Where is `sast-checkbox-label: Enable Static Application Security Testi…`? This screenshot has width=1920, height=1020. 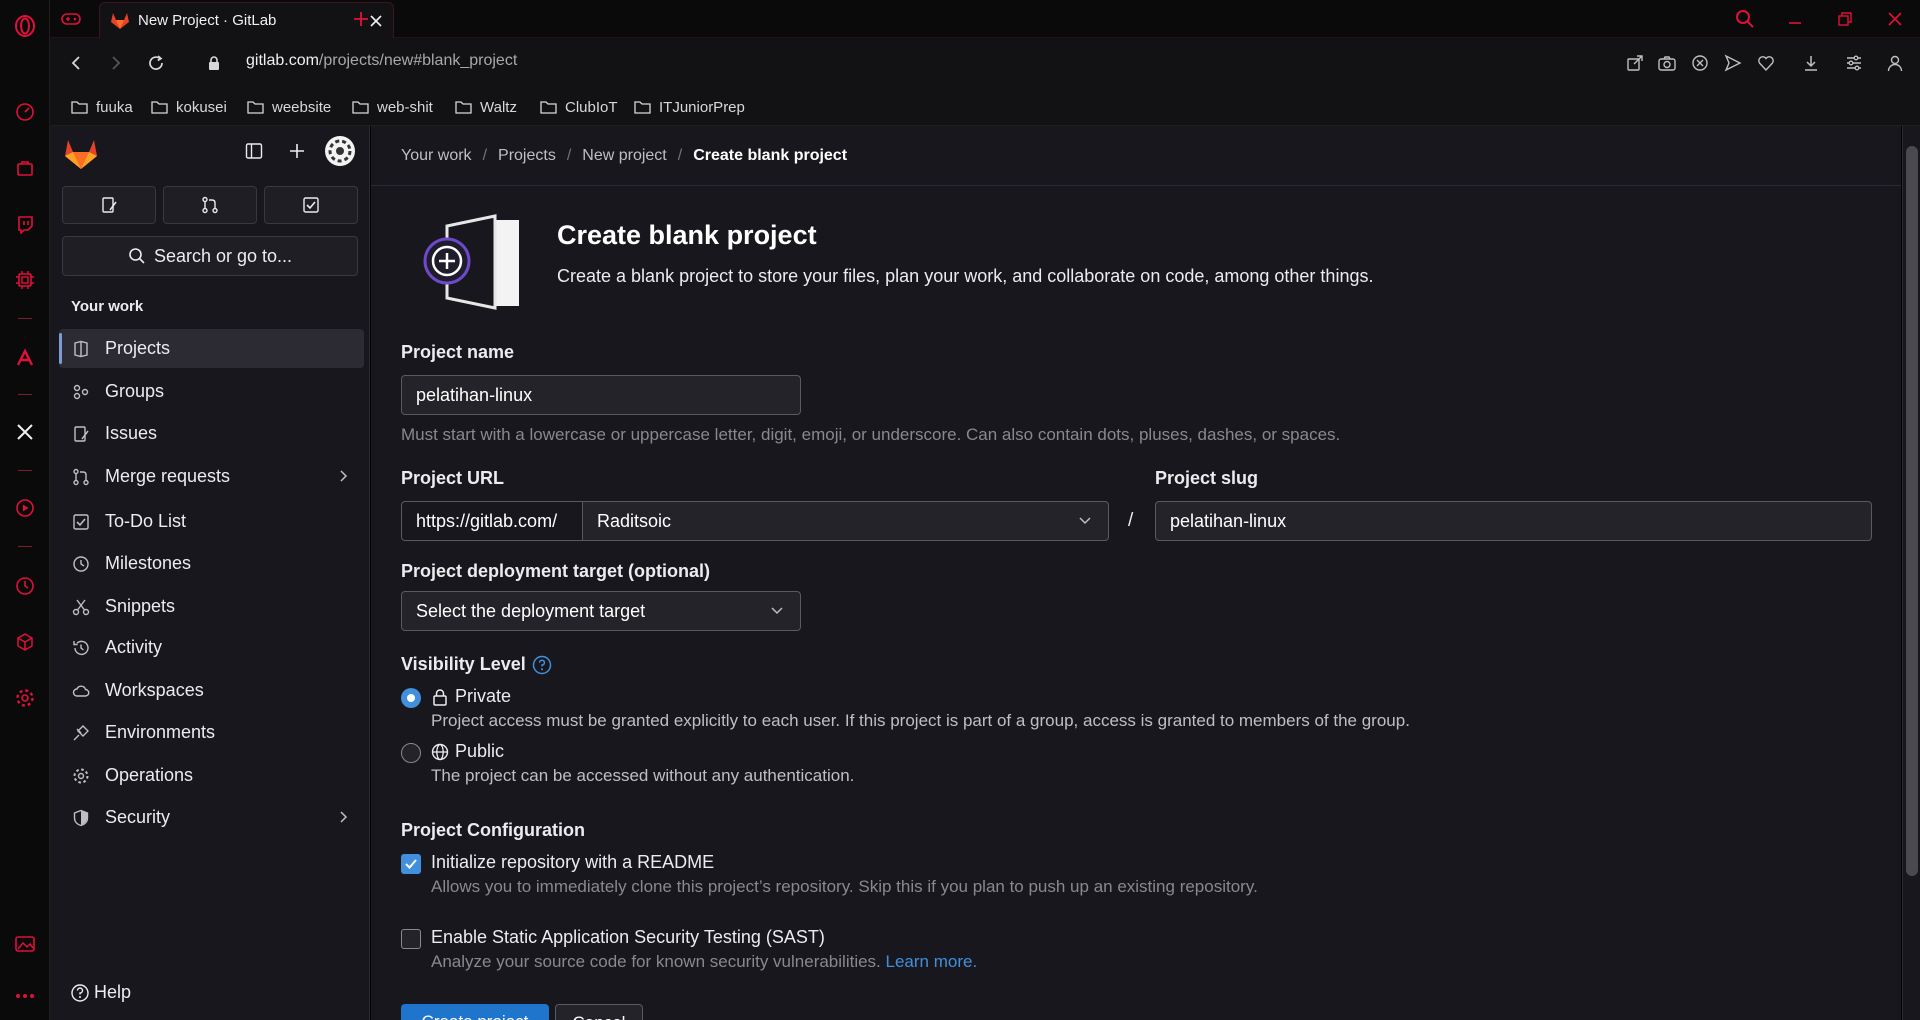 sast-checkbox-label: Enable Static Application Security Testi… is located at coordinates (628, 937).